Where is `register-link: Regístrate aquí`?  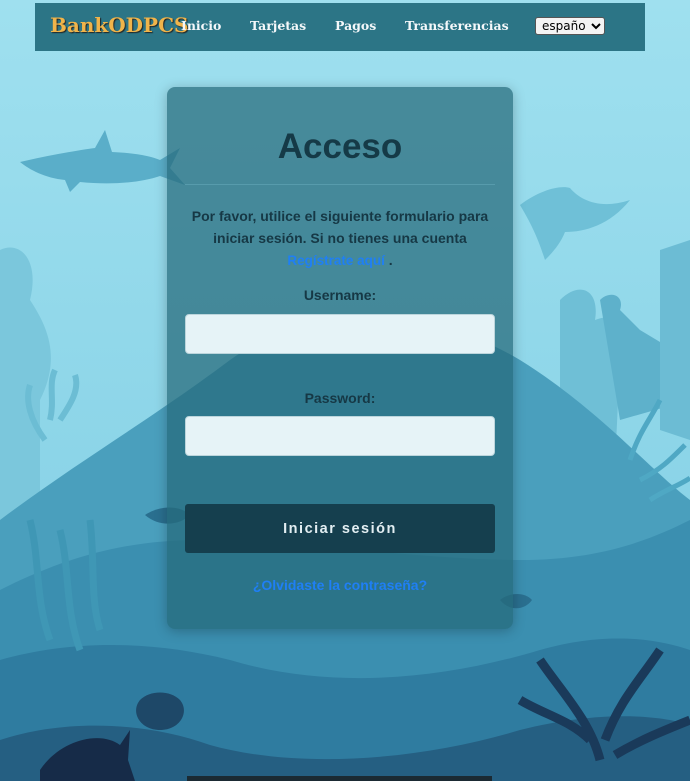 register-link: Regístrate aquí is located at coordinates (336, 260).